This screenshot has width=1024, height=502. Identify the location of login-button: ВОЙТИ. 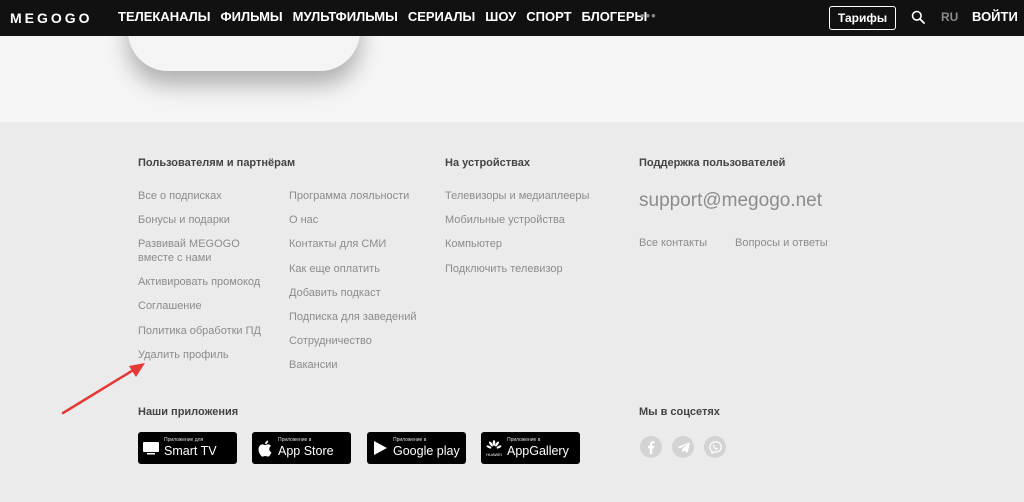
(995, 16).